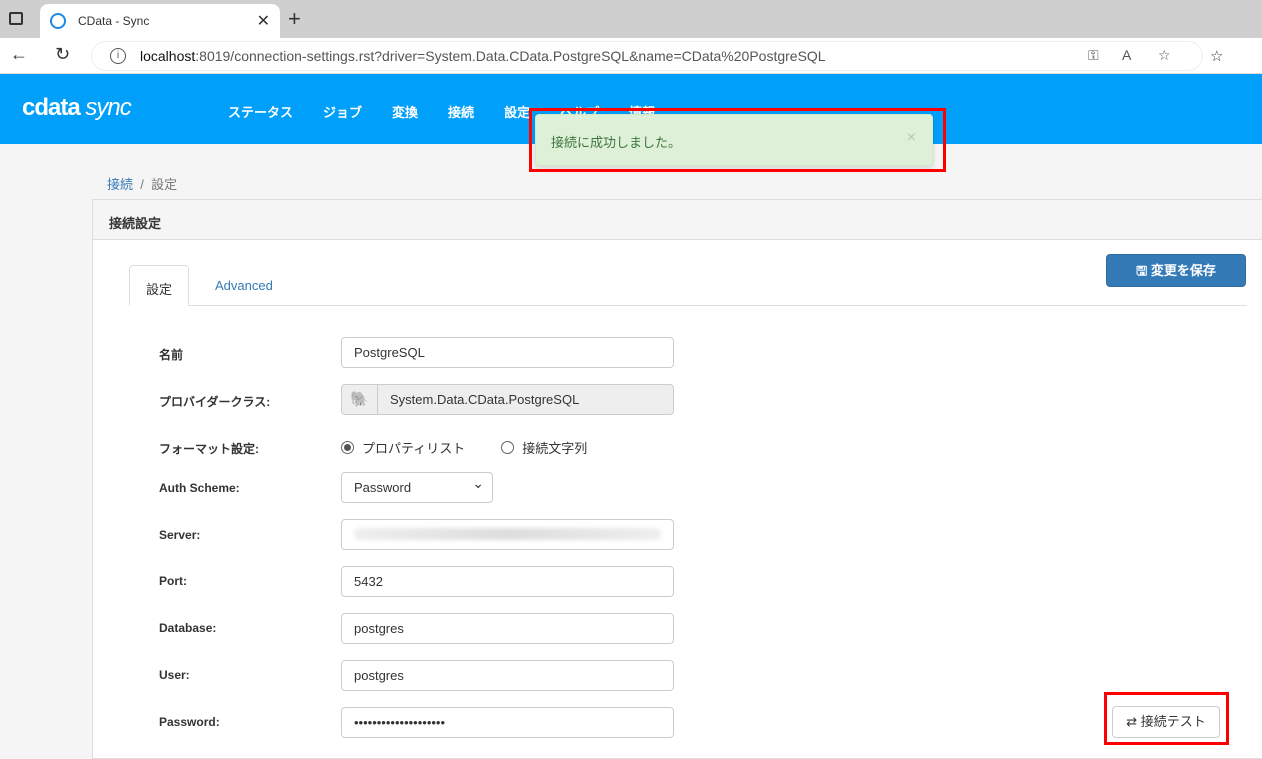 The image size is (1262, 759). Describe the element at coordinates (485, 399) in the screenshot. I see `provider-value: System.Data.CData.PostgreSQL` at that location.